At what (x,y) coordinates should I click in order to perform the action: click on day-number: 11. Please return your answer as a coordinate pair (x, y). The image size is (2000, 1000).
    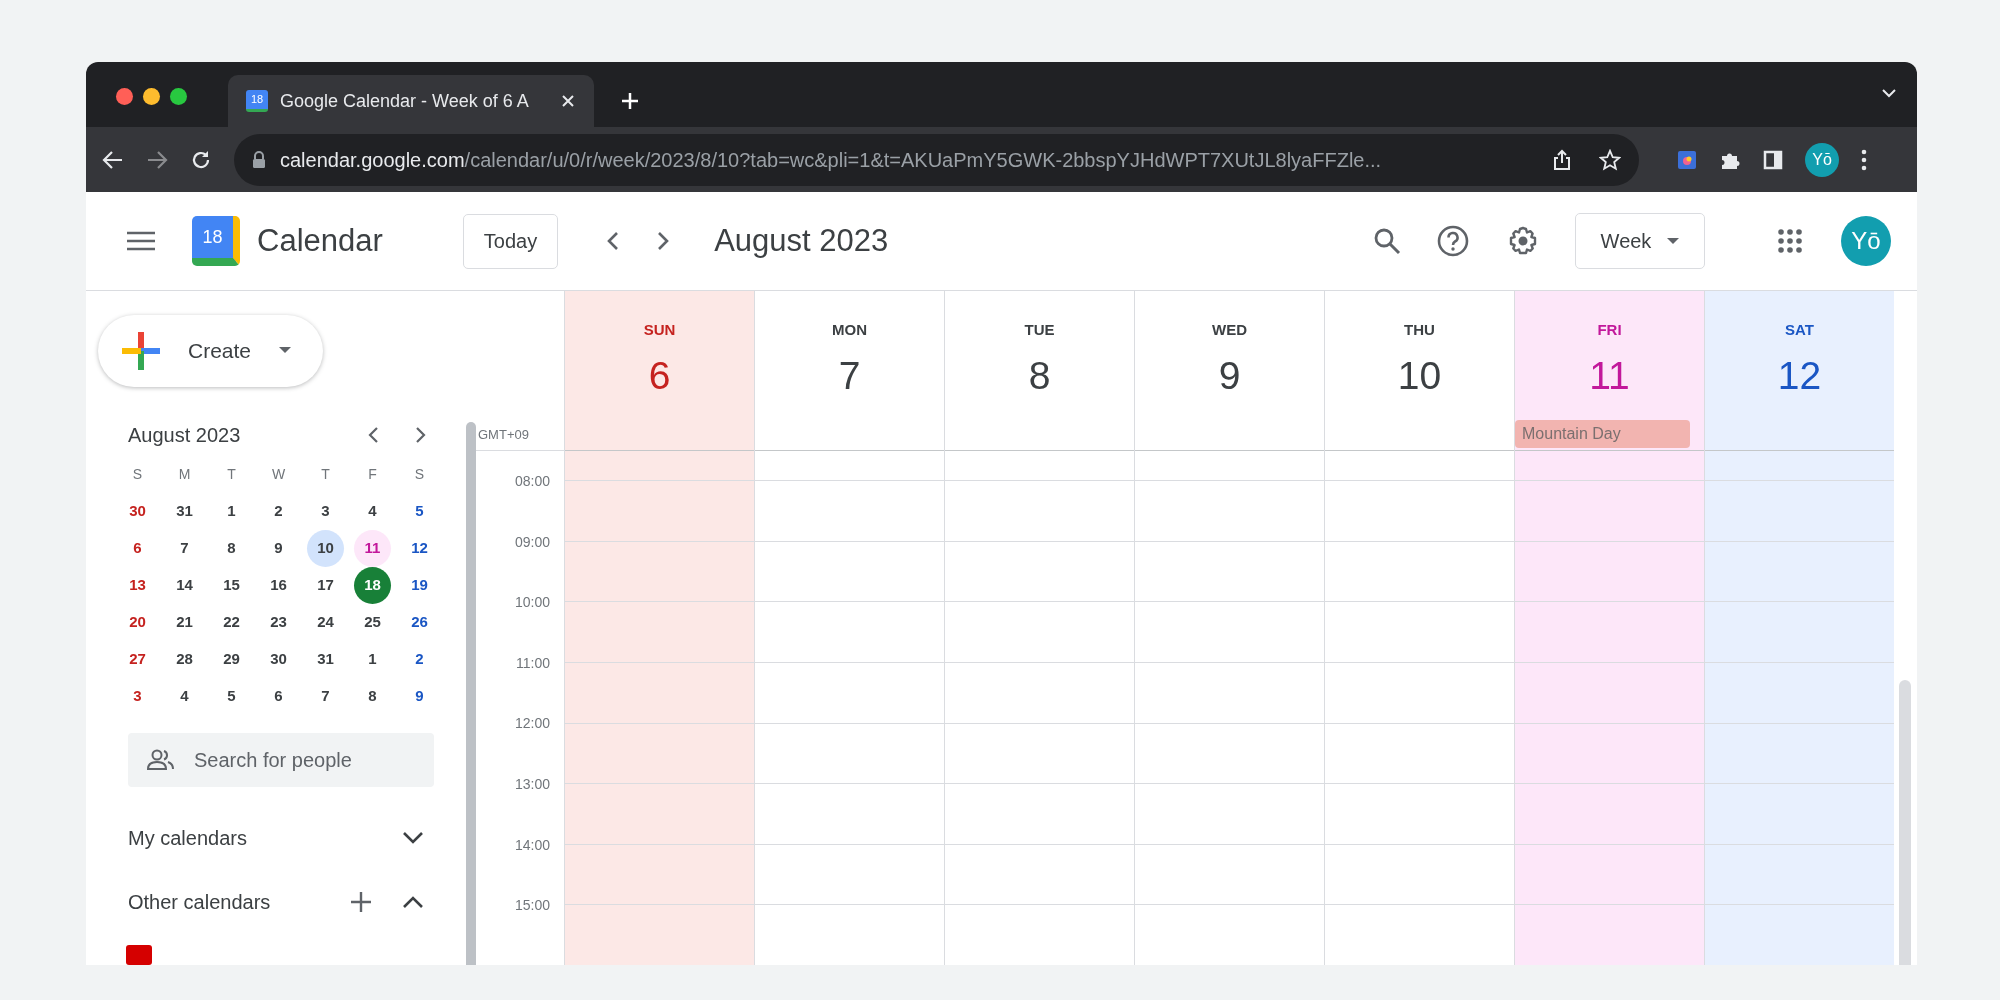
    Looking at the image, I should click on (1609, 375).